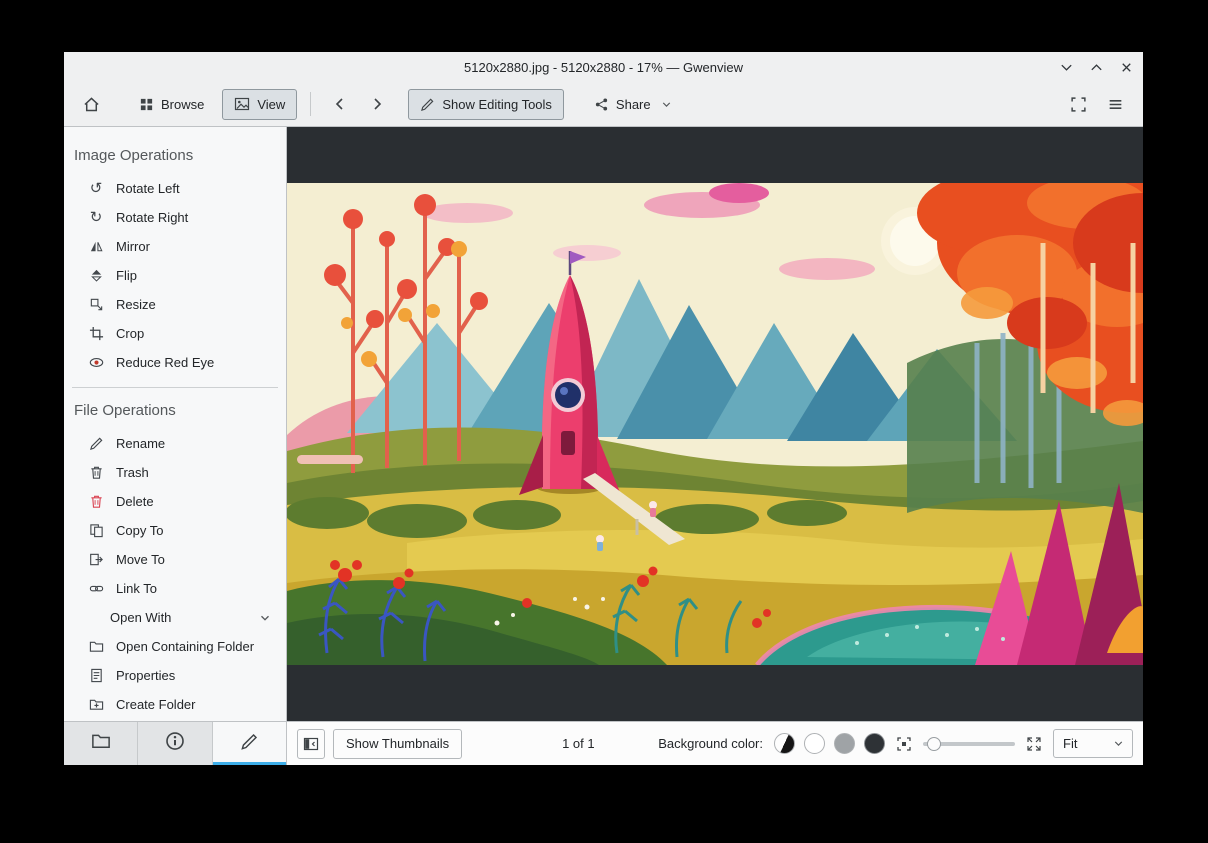 The height and width of the screenshot is (843, 1208). Describe the element at coordinates (1126, 67) in the screenshot. I see `close-icon` at that location.